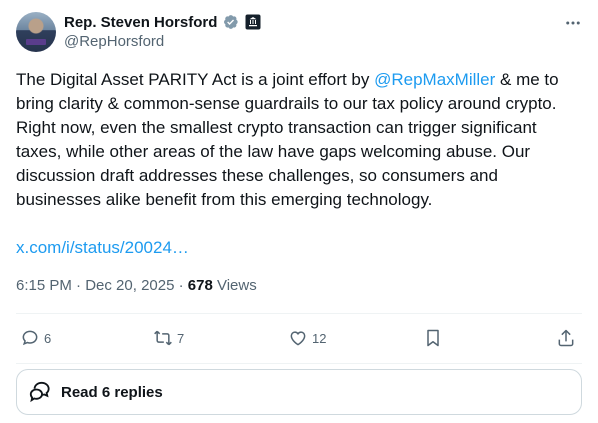 The width and height of the screenshot is (598, 423). What do you see at coordinates (307, 338) in the screenshot?
I see `like-button: 12` at bounding box center [307, 338].